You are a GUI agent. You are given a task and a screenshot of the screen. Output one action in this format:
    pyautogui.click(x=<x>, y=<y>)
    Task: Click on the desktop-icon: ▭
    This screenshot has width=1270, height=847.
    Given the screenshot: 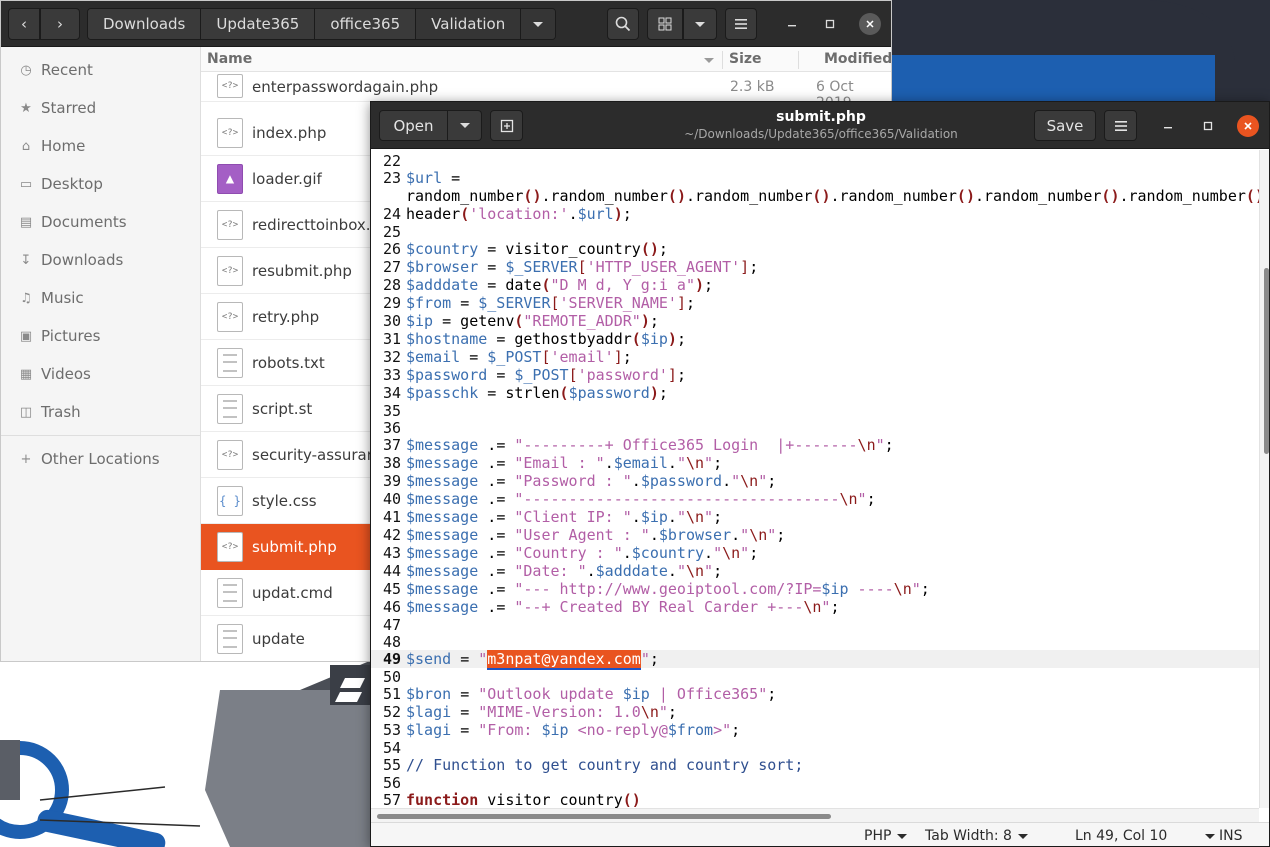 What is the action you would take?
    pyautogui.click(x=26, y=184)
    